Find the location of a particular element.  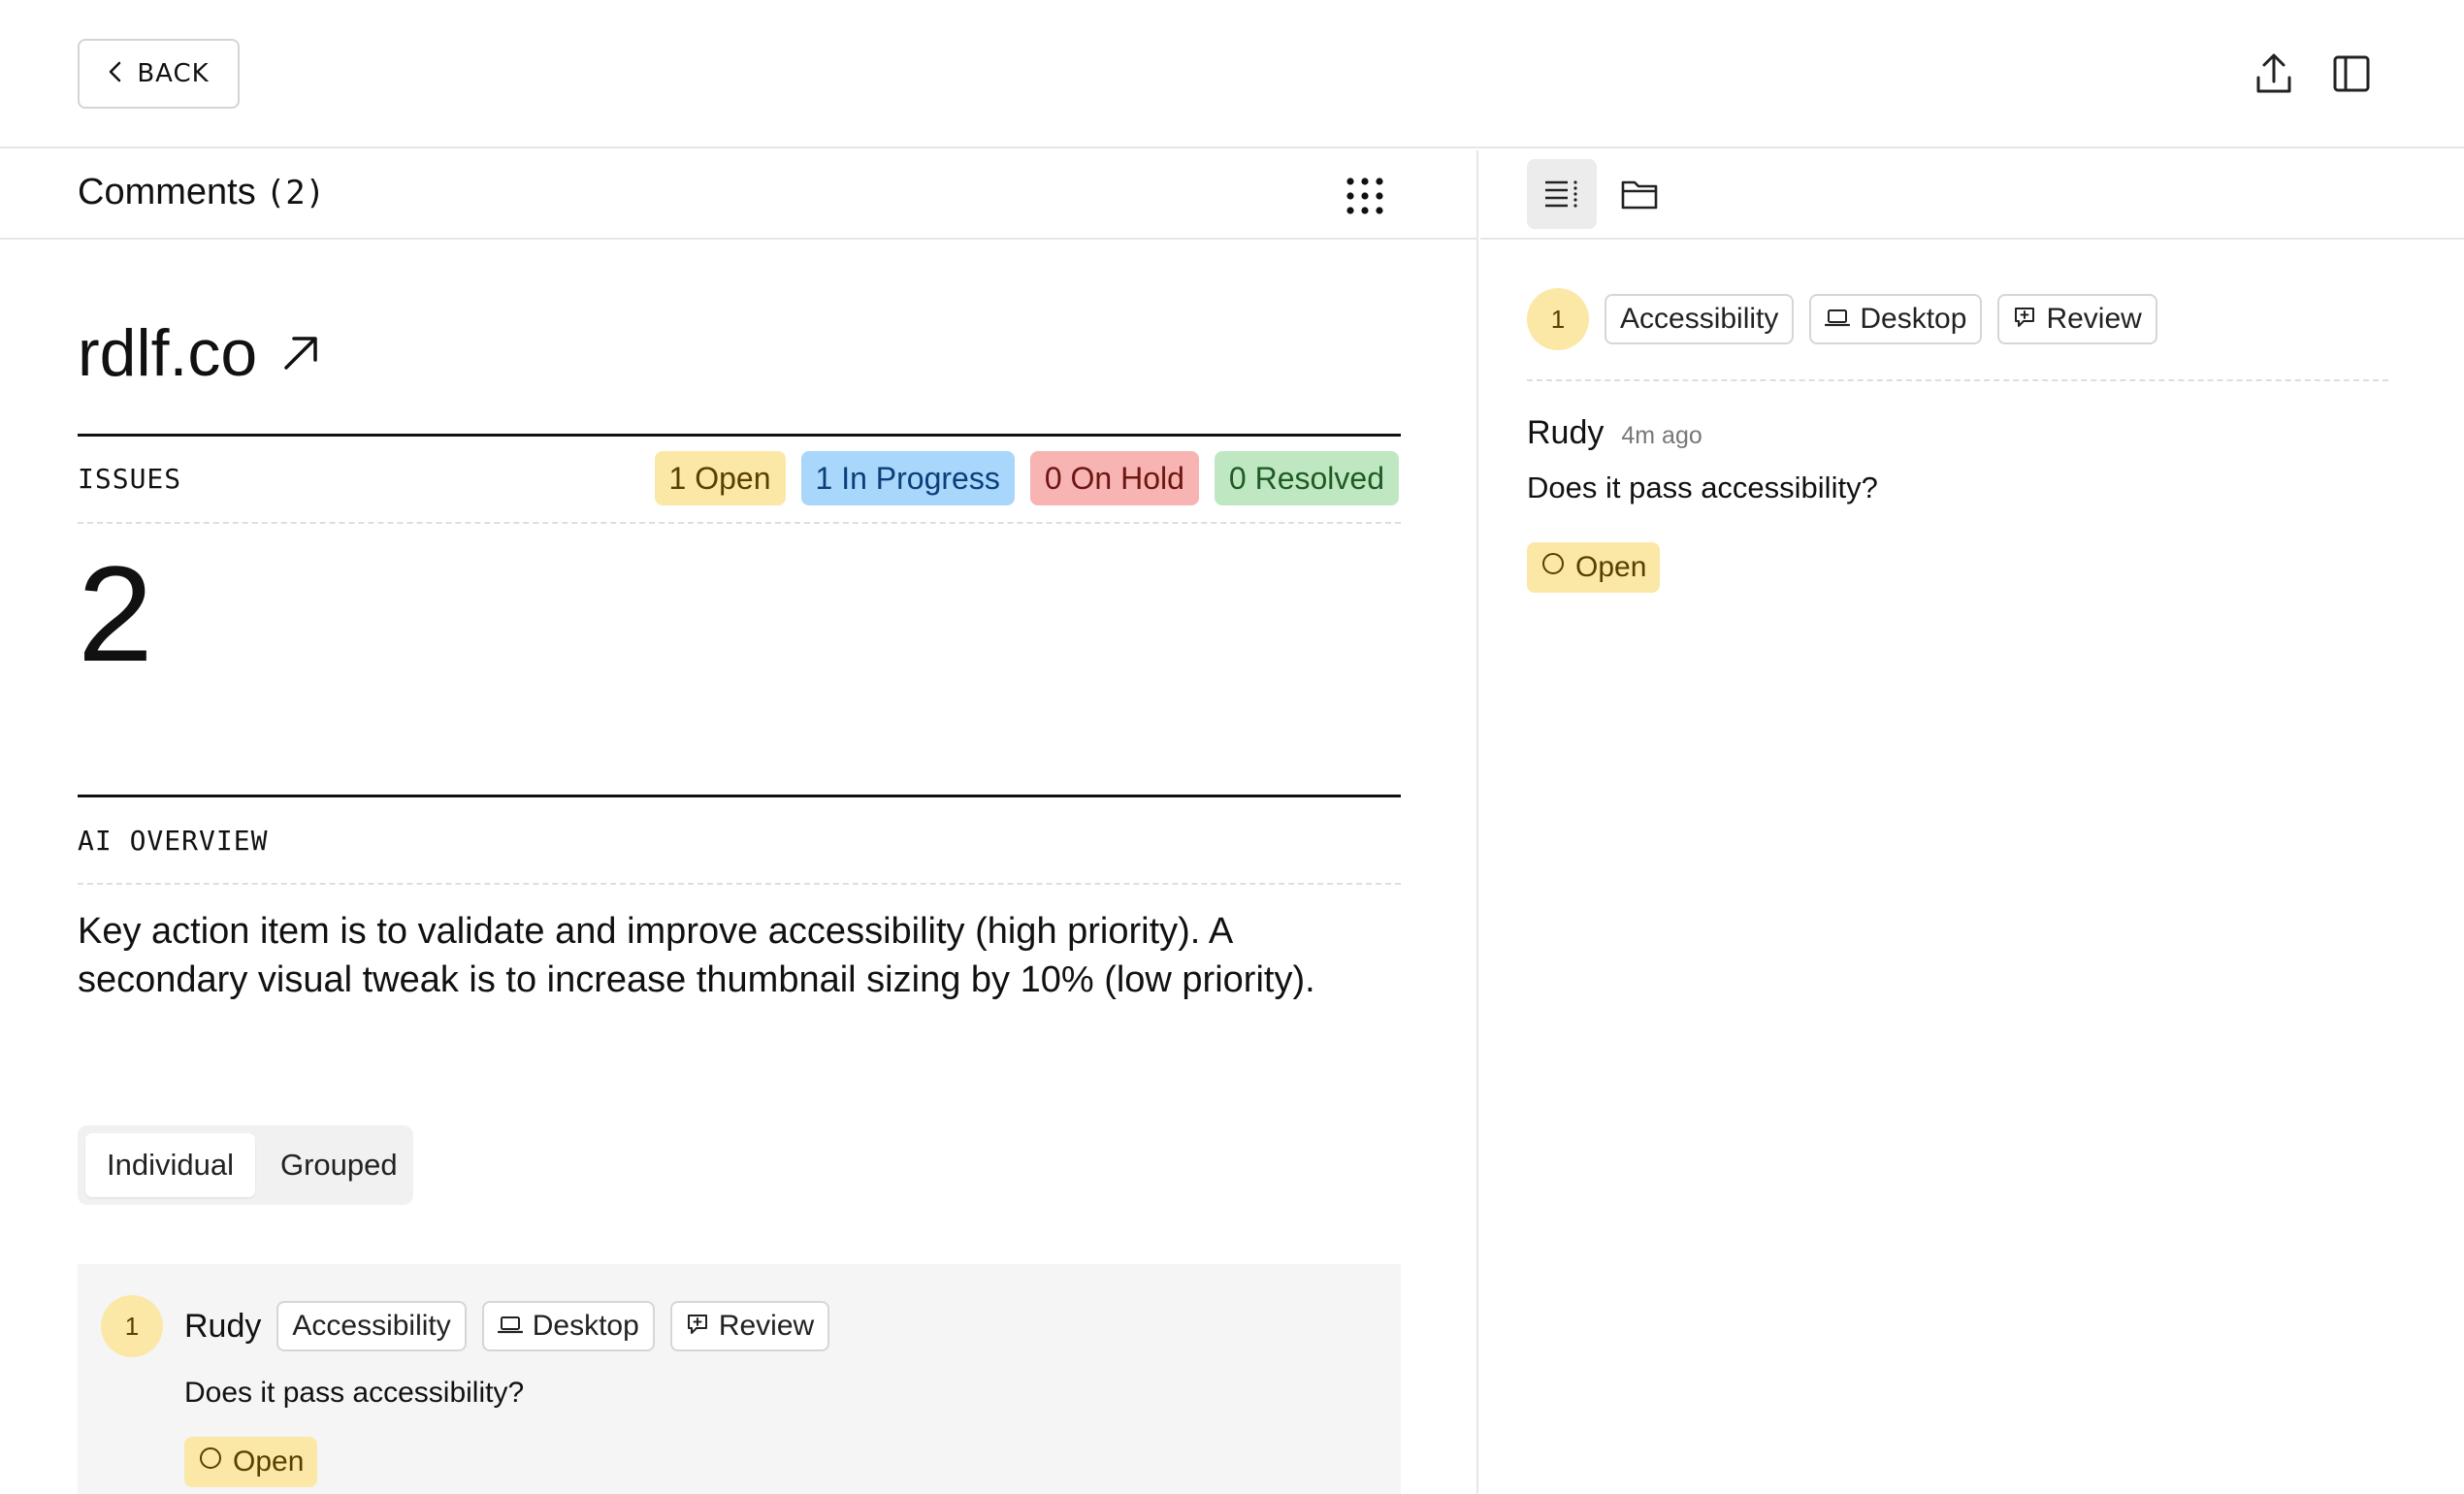

back-button: BACK is located at coordinates (159, 74).